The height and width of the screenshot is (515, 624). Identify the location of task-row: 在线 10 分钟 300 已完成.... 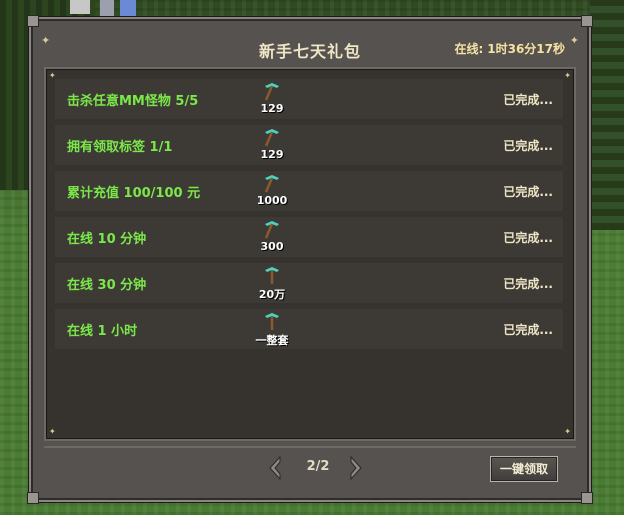
(309, 237).